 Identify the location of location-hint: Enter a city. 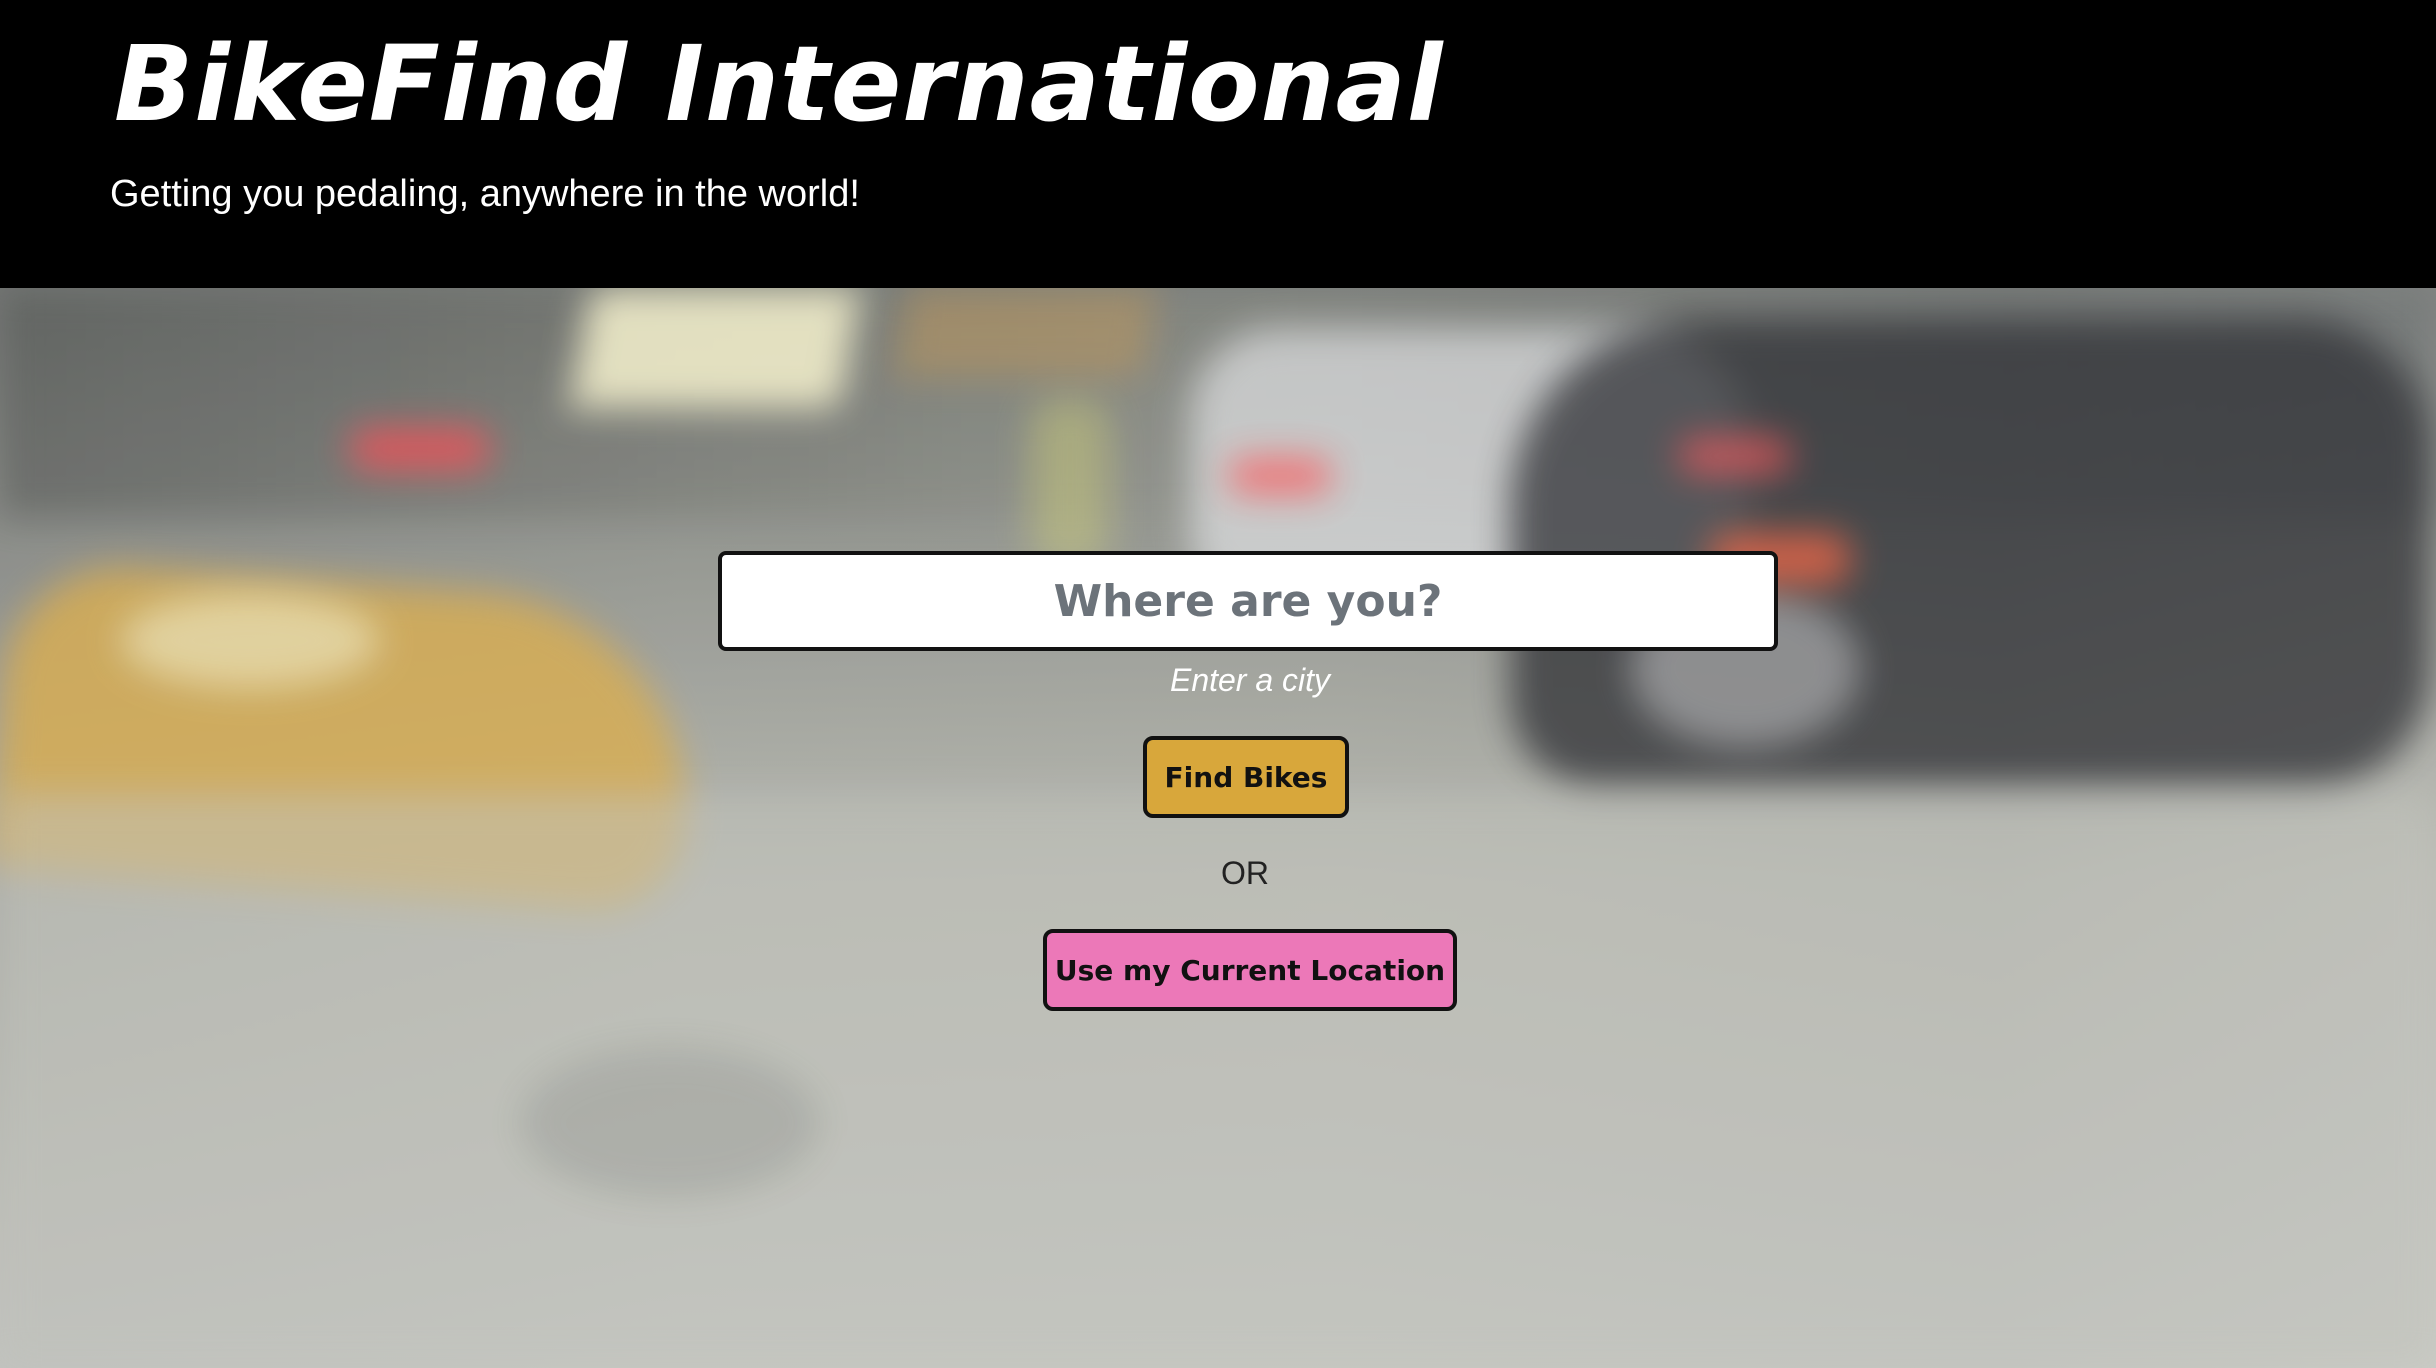
(1250, 680).